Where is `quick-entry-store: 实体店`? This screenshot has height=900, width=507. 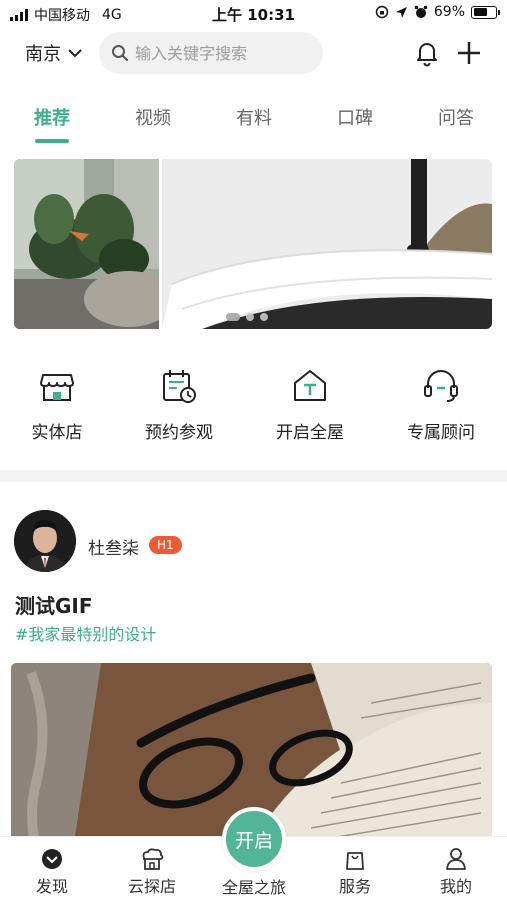
quick-entry-store: 实体店 is located at coordinates (57, 404).